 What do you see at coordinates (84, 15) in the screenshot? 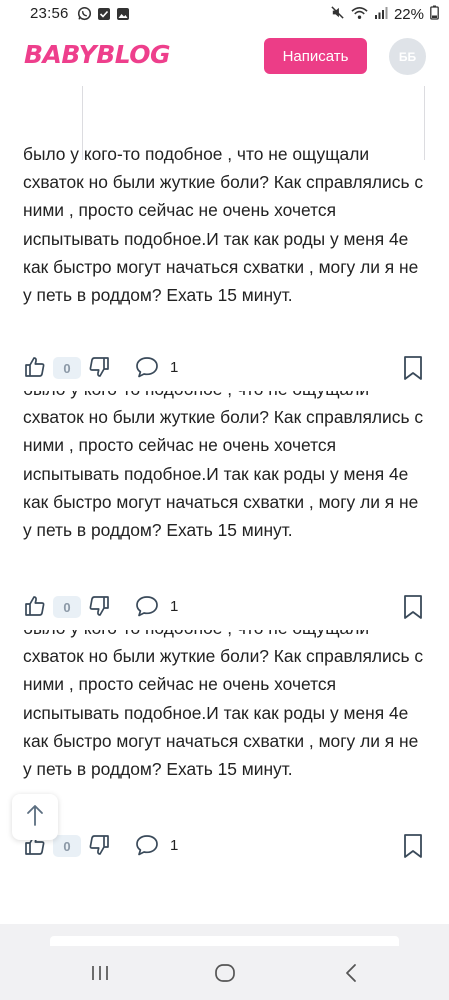
I see `whatsapp-icon` at bounding box center [84, 15].